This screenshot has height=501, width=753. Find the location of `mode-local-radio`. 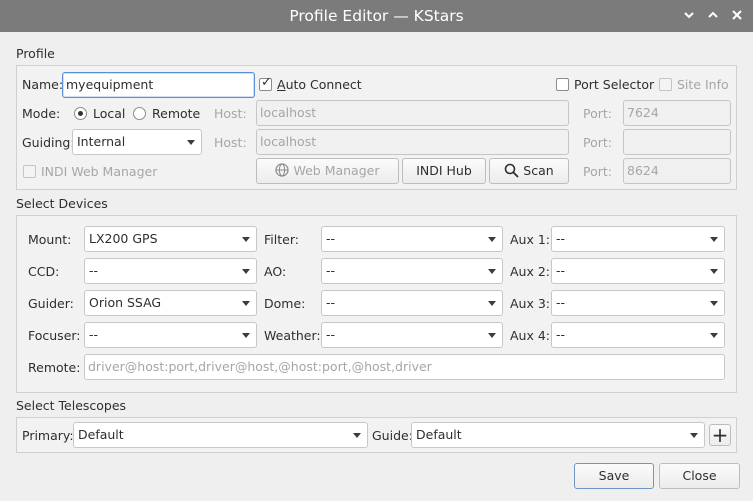

mode-local-radio is located at coordinates (80, 113).